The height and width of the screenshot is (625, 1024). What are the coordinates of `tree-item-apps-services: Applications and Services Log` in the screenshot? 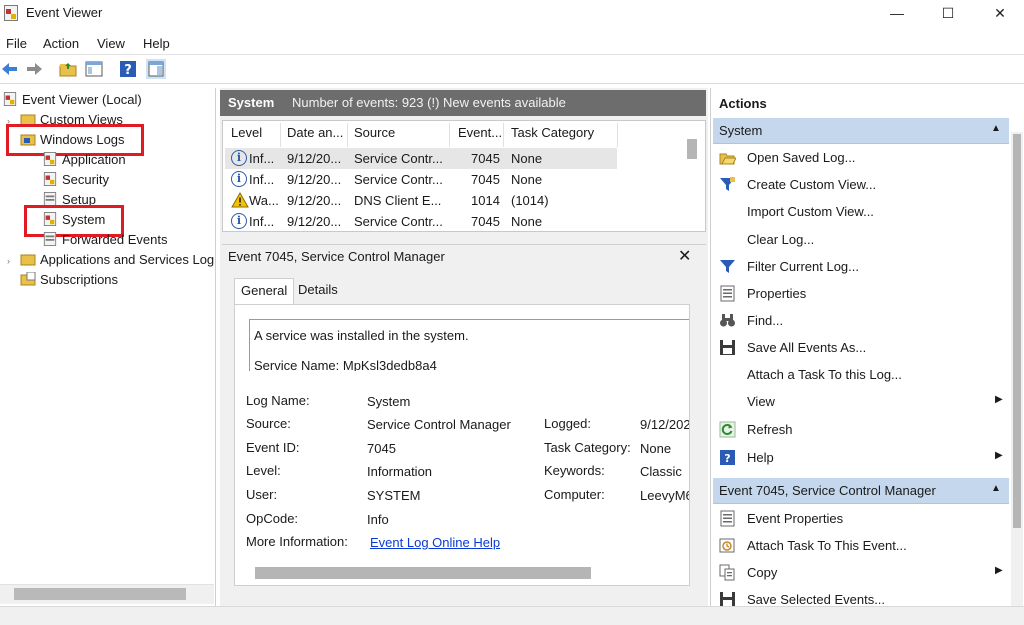 It's located at (117, 262).